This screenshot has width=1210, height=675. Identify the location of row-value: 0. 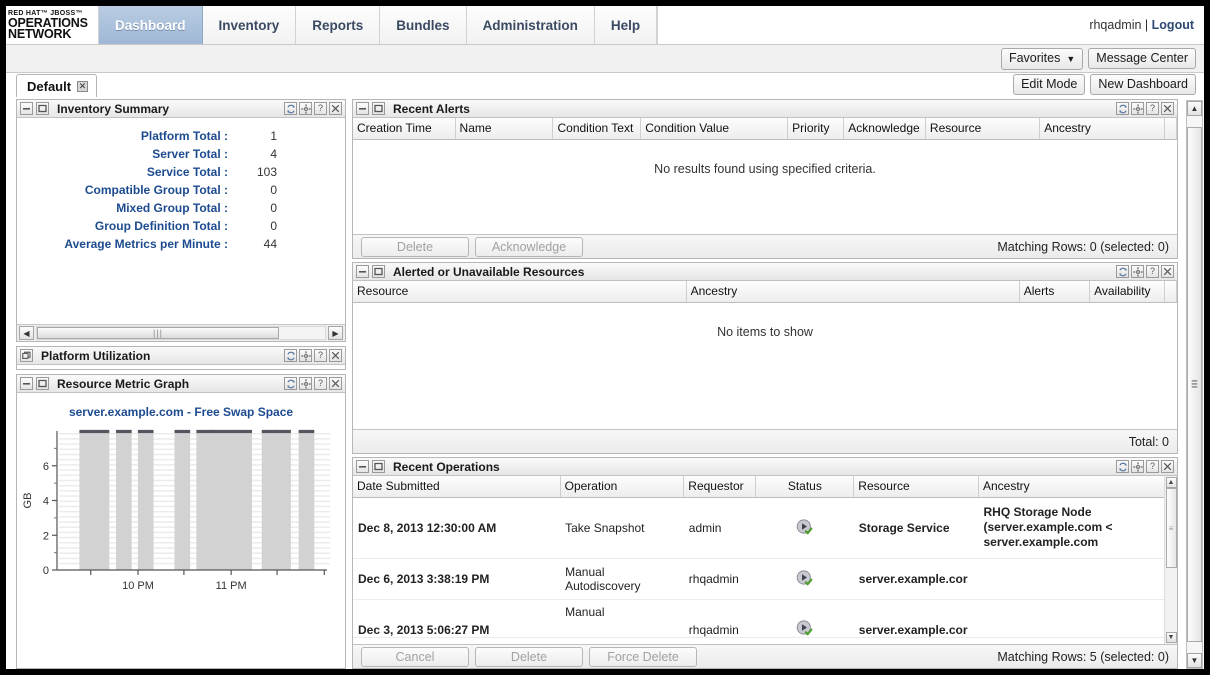
(273, 226).